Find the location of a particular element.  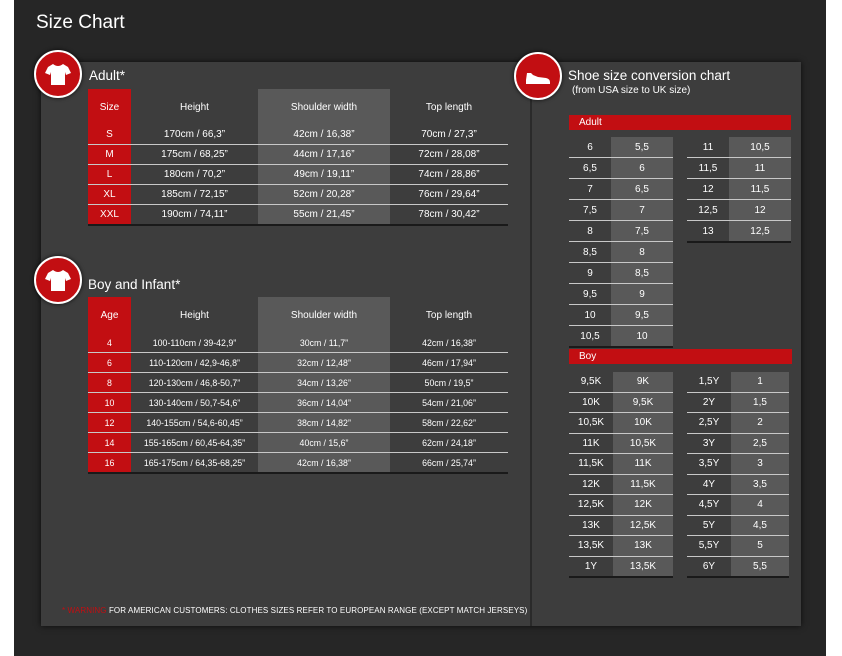

usa-size-cell: 12,5 is located at coordinates (708, 210).